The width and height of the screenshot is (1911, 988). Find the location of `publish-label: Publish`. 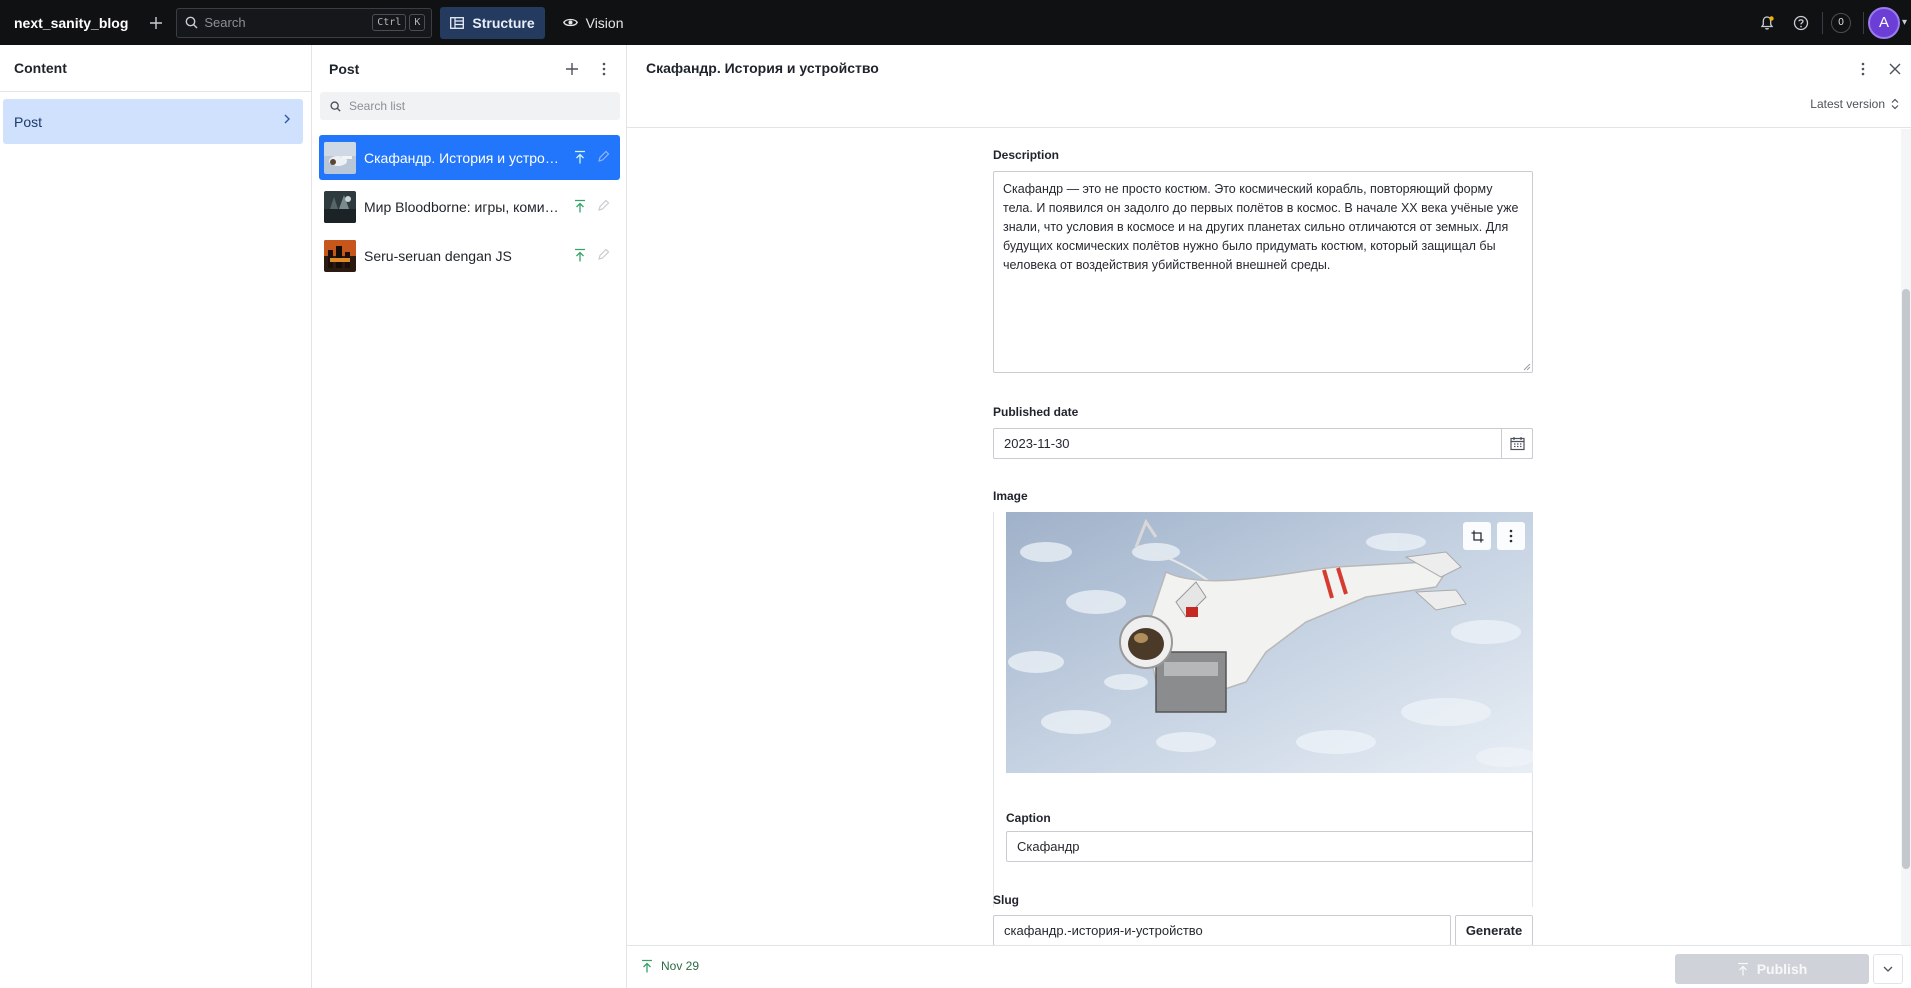

publish-label: Publish is located at coordinates (1782, 969).